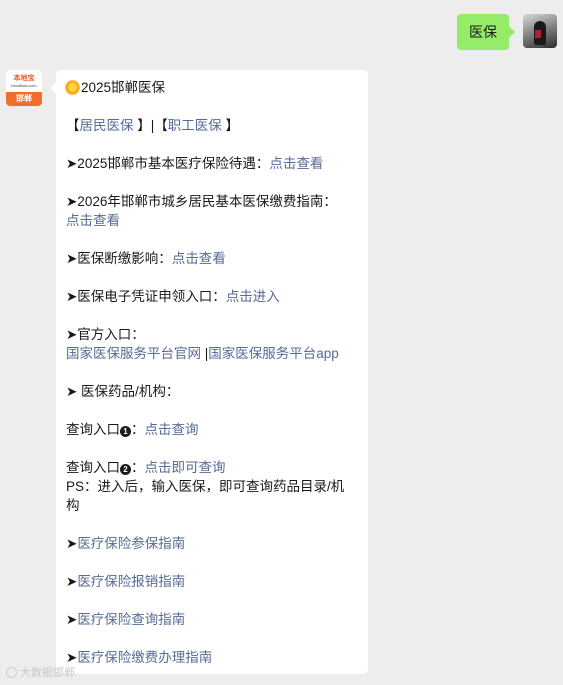  What do you see at coordinates (213, 87) in the screenshot?
I see `message-title: 2025邯郸医保` at bounding box center [213, 87].